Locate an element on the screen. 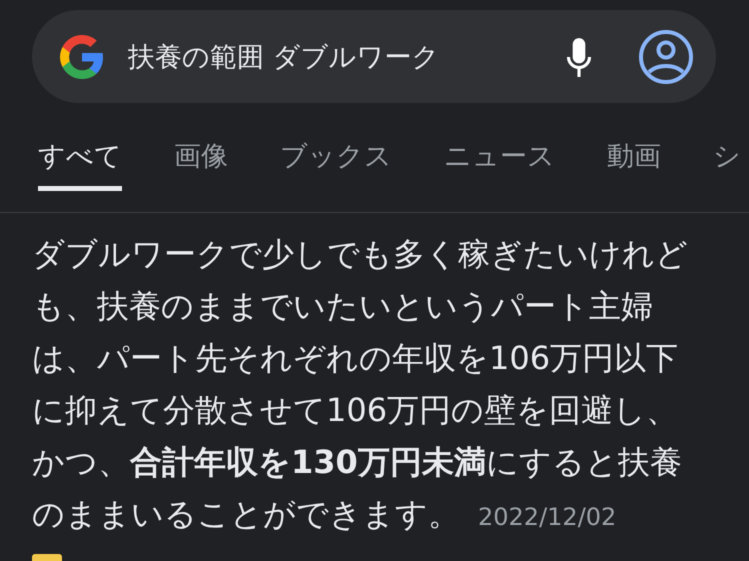 The image size is (749, 561). snippet-text-line: ダブルワークで少しでも多く稼ぎたいけれど is located at coordinates (360, 254).